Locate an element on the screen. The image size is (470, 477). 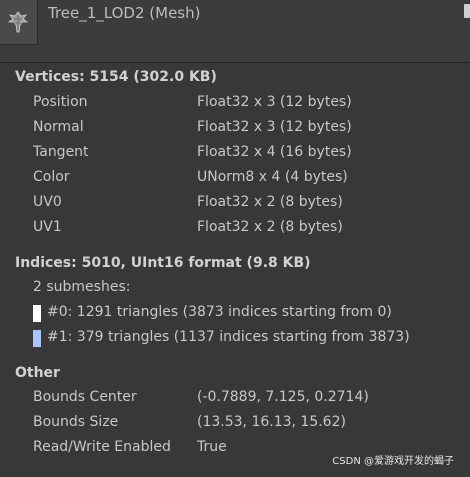
attribute-name: UV1 is located at coordinates (47, 227).